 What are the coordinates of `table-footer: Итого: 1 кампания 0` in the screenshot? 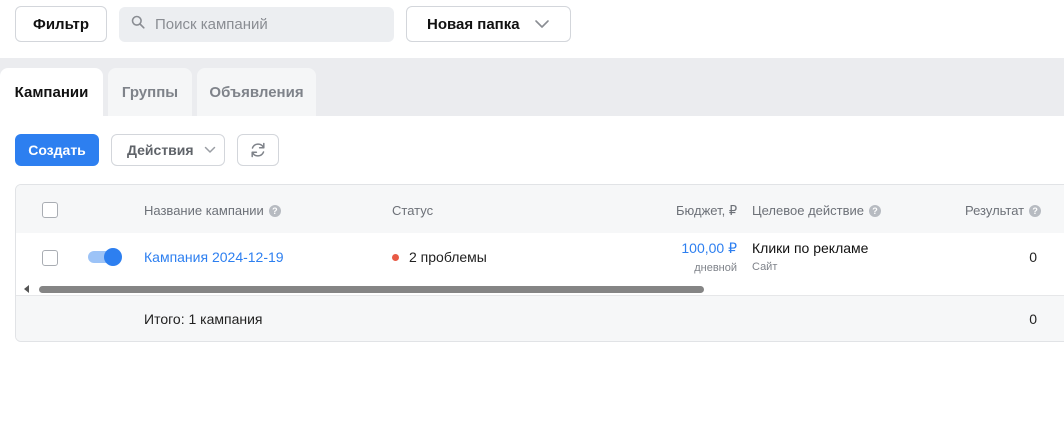 It's located at (540, 318).